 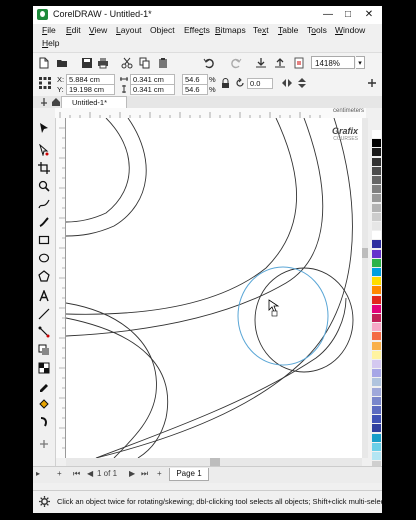 I want to click on open-icon, so click(x=62, y=63).